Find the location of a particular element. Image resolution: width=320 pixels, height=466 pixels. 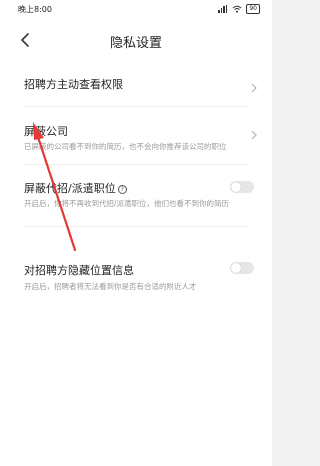

nav-bar: 隐私设置 is located at coordinates (136, 40).